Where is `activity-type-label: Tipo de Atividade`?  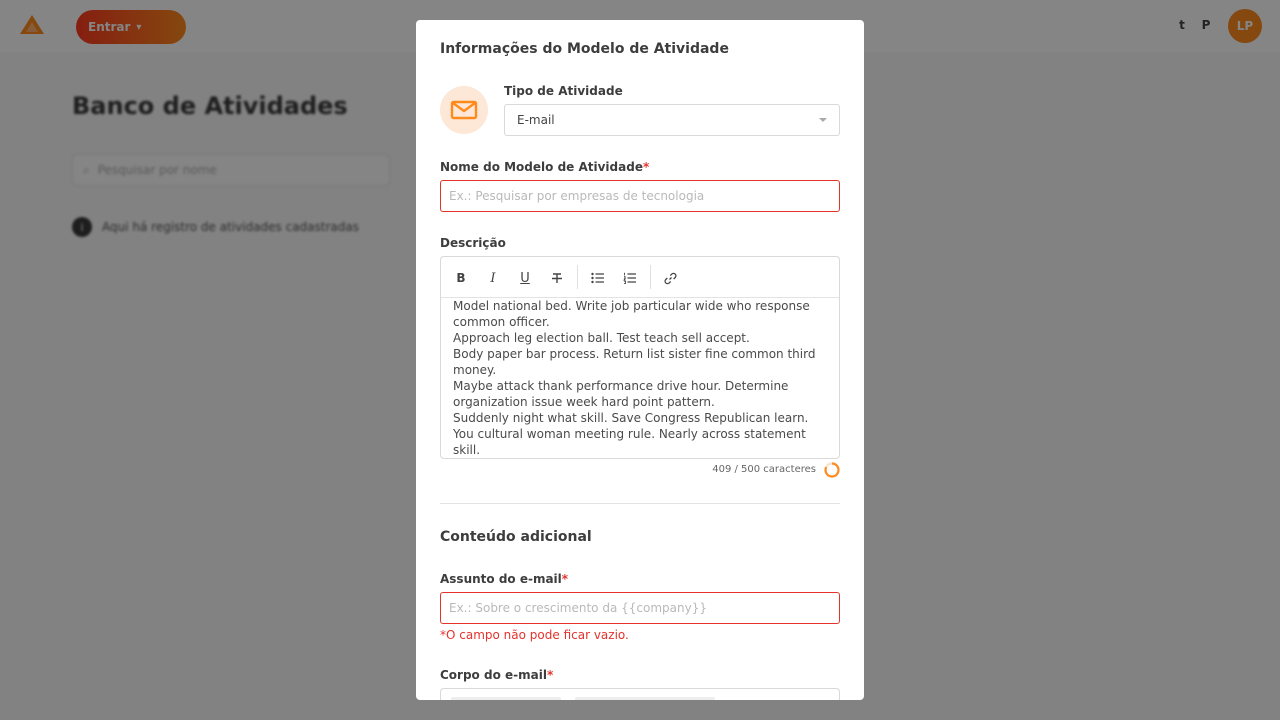
activity-type-label: Tipo de Atividade is located at coordinates (563, 91).